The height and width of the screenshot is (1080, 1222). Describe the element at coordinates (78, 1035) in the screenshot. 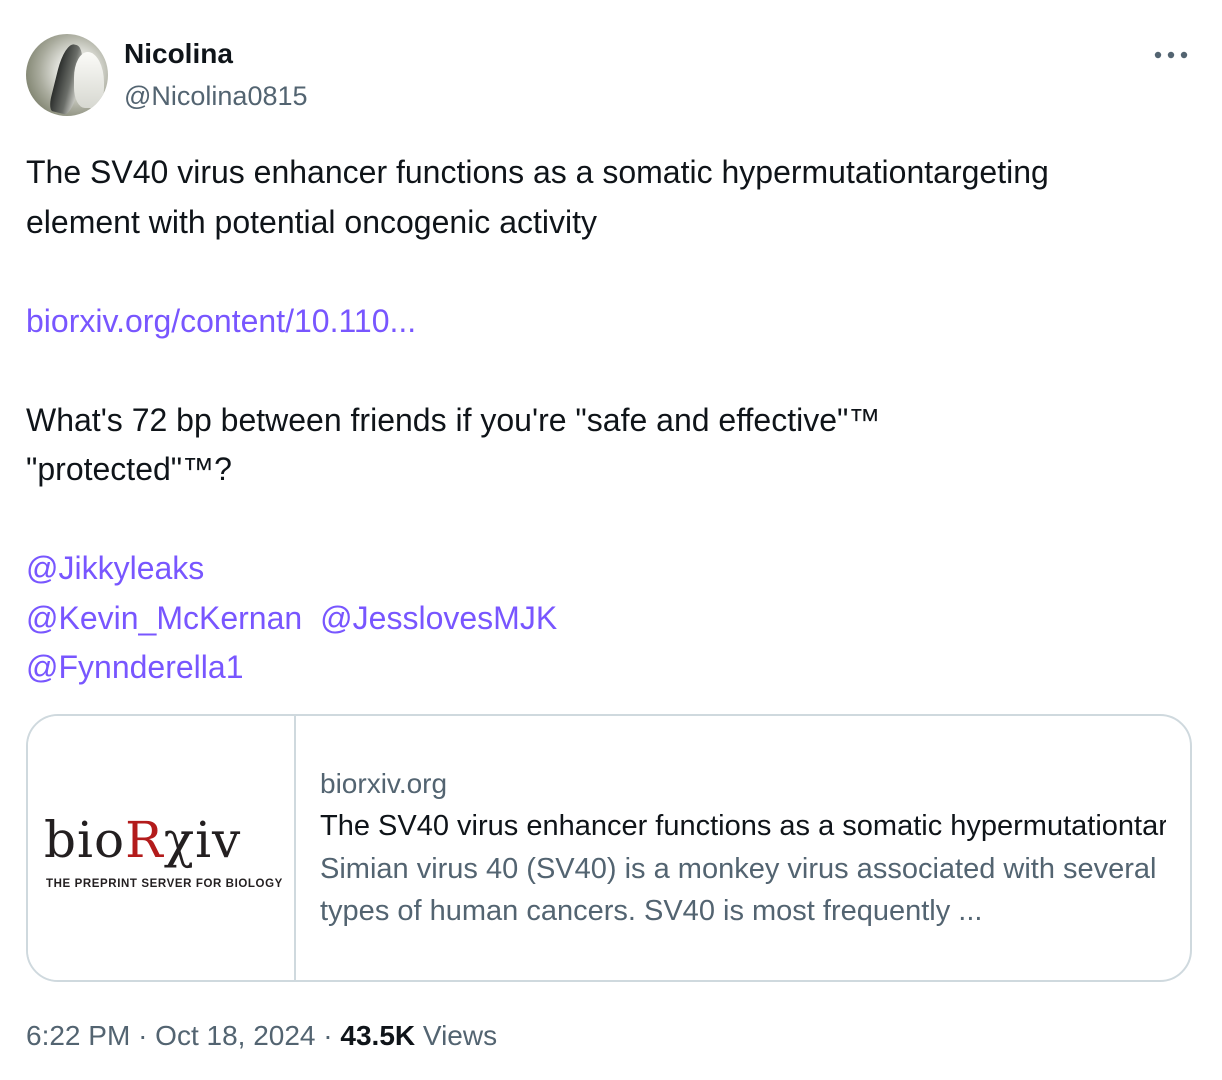

I see `tweet-time: 6:22 PM` at that location.